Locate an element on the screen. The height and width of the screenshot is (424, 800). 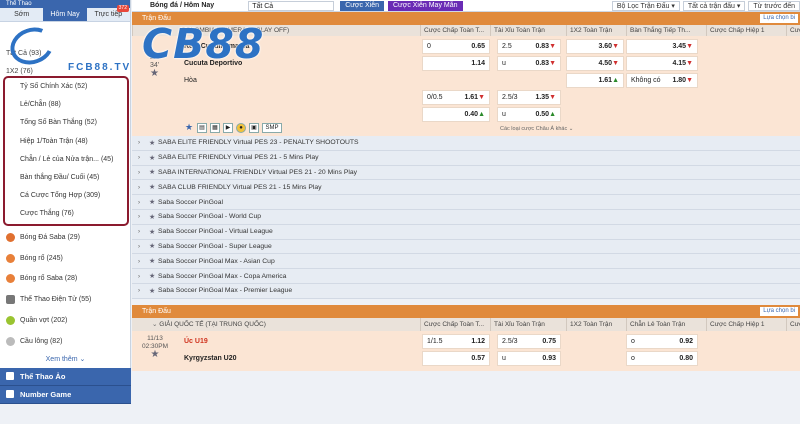
category-virtual-sports: Thể Thao Ảo is located at coordinates (65, 376).